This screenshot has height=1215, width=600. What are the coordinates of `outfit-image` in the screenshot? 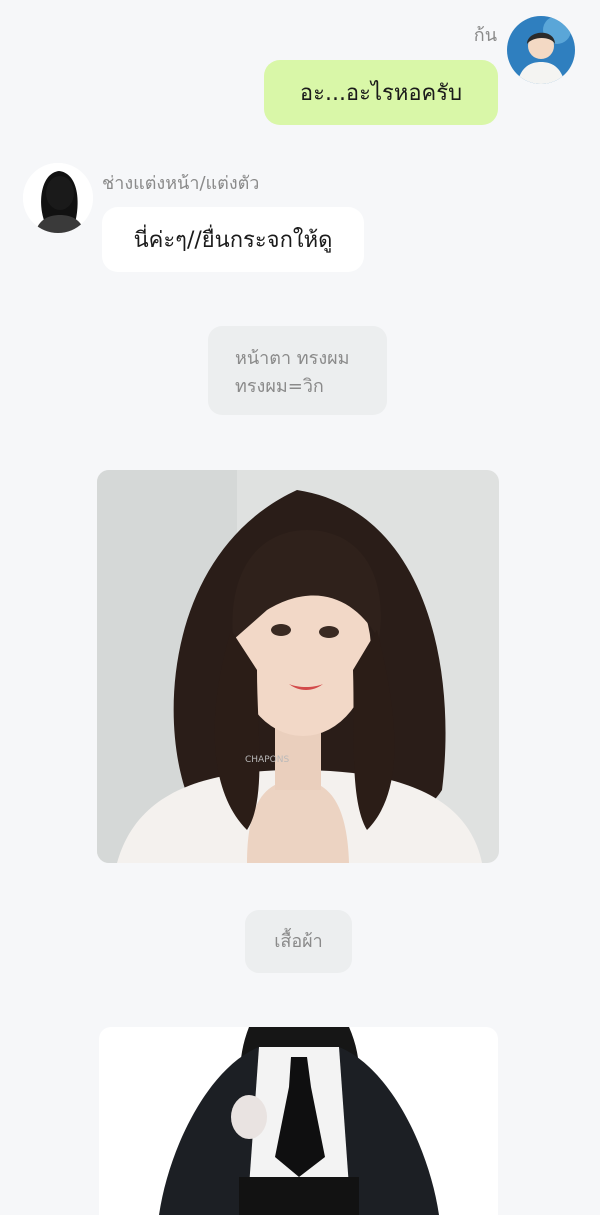 It's located at (298, 1121).